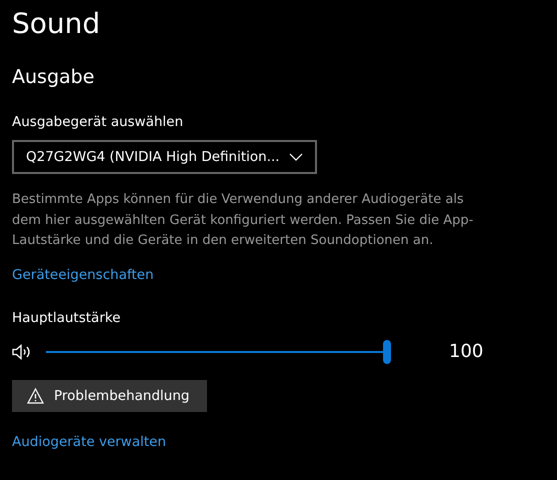 The height and width of the screenshot is (480, 557). Describe the element at coordinates (66, 317) in the screenshot. I see `volume-label: Hauptlautstärke` at that location.